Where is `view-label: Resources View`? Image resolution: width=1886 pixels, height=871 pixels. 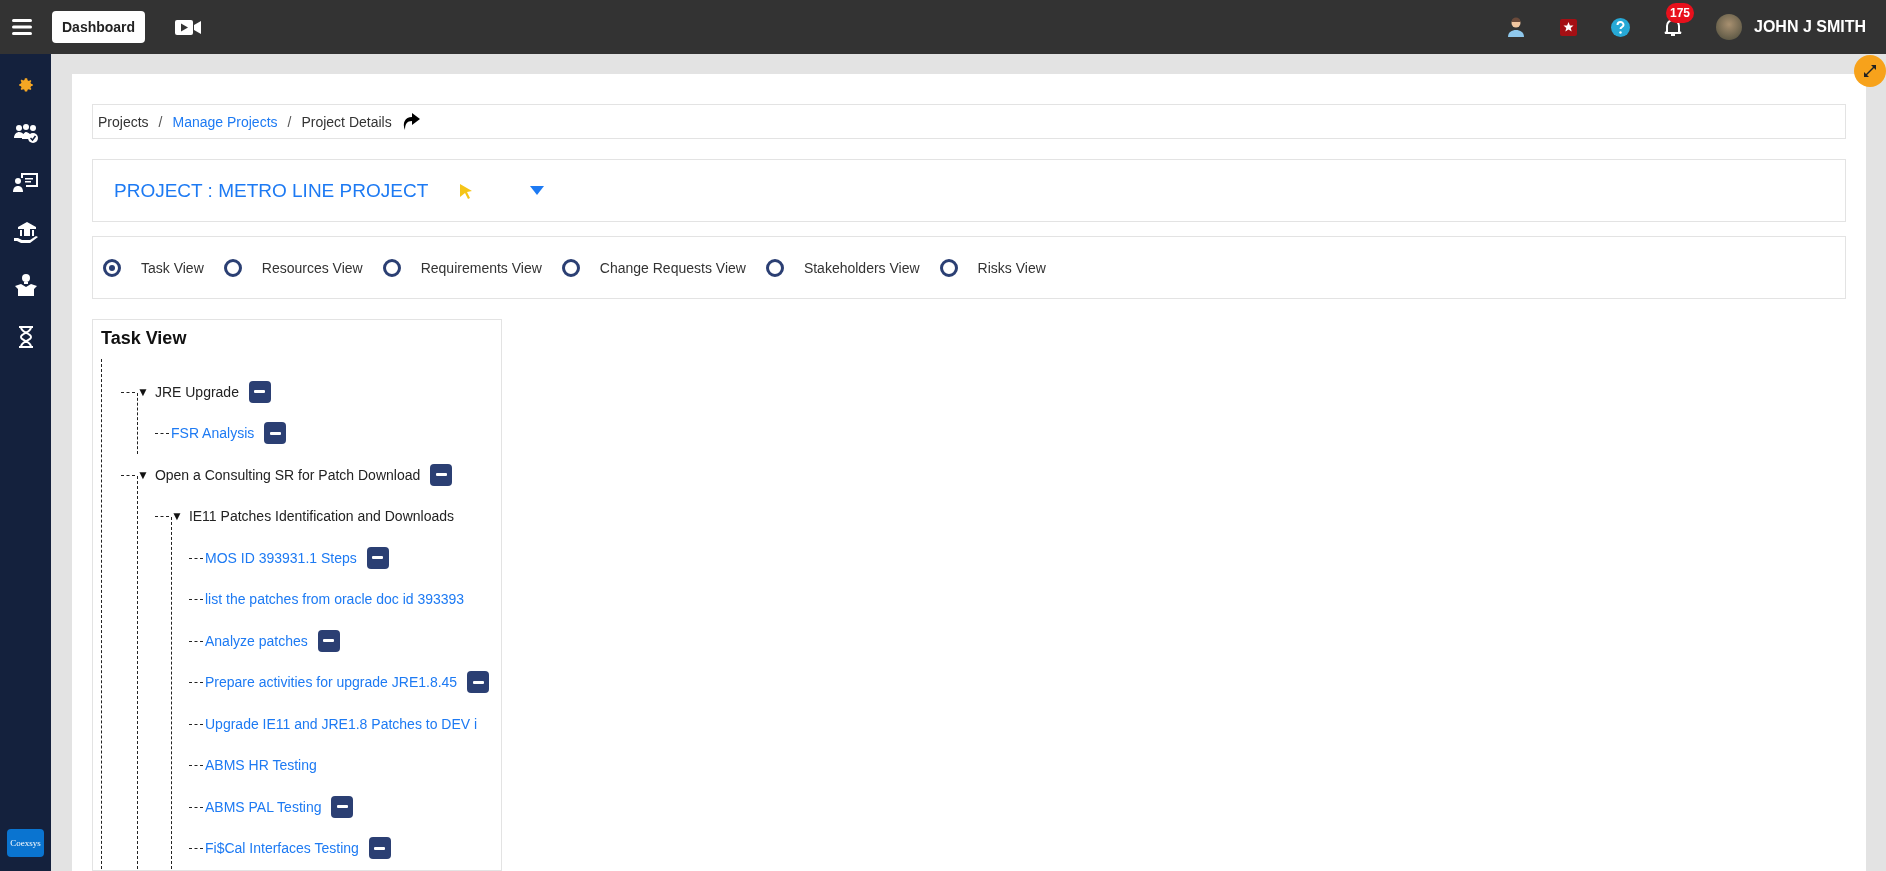 view-label: Resources View is located at coordinates (312, 267).